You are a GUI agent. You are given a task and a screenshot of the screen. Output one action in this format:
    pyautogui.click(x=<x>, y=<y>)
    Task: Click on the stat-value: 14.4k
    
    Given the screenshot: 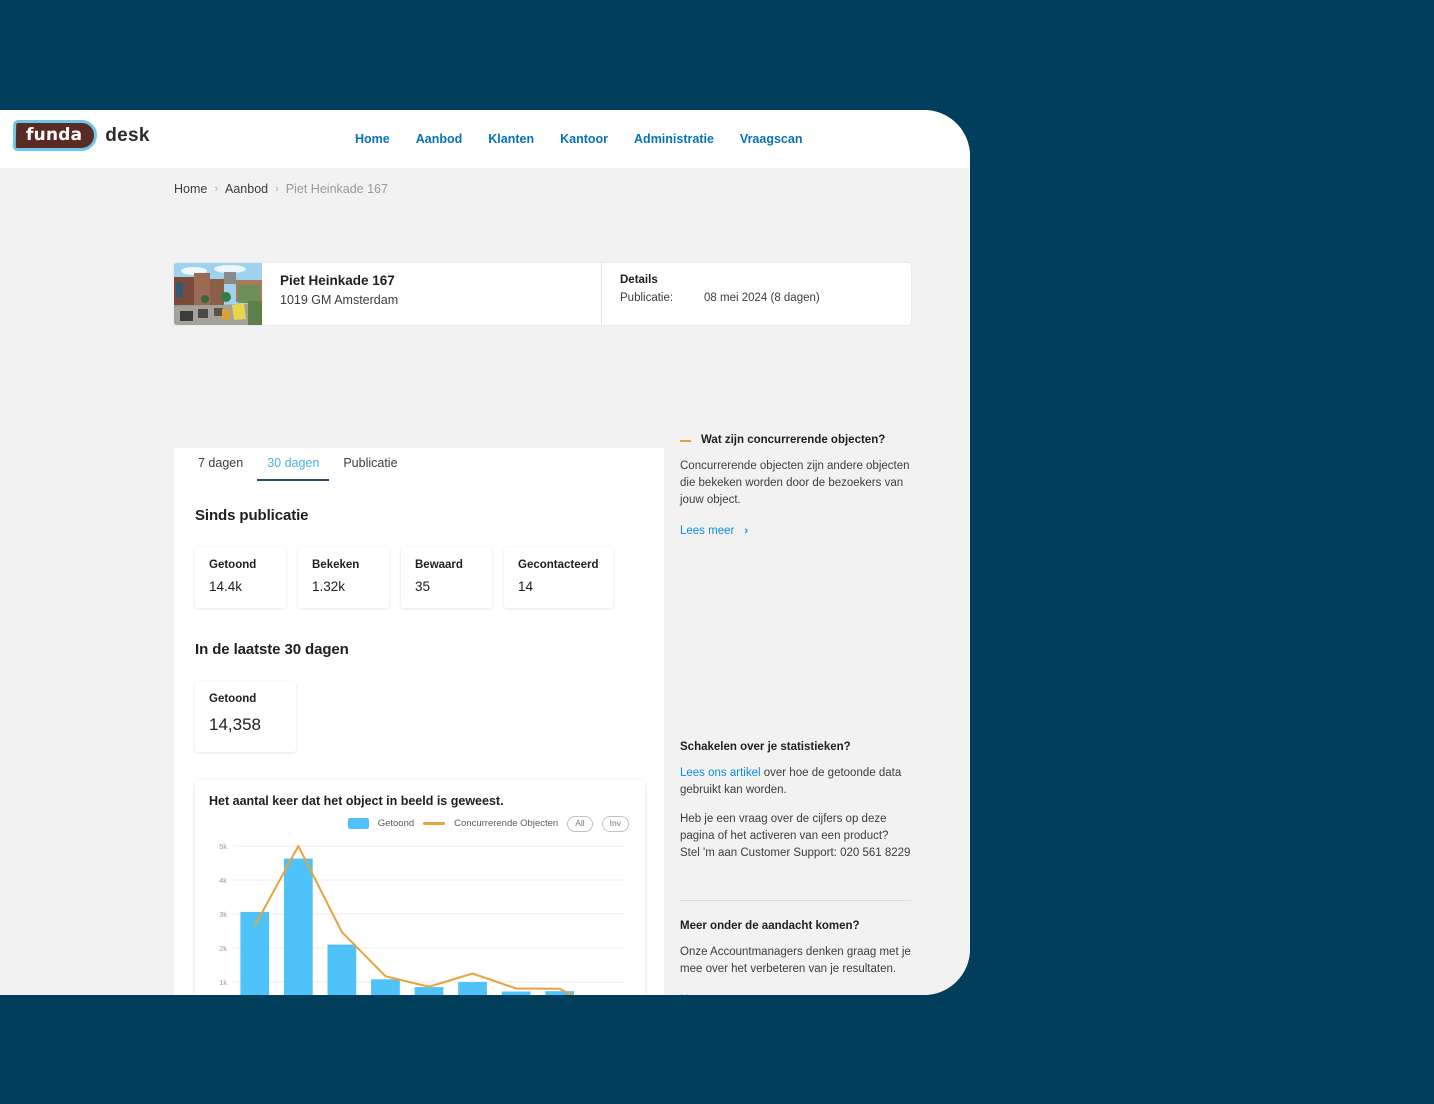 What is the action you would take?
    pyautogui.click(x=226, y=586)
    